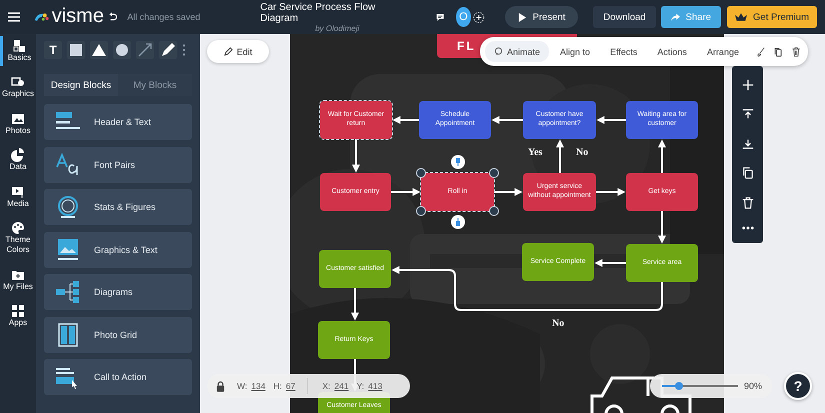  Describe the element at coordinates (277, 386) in the screenshot. I see `height-label: H:` at that location.